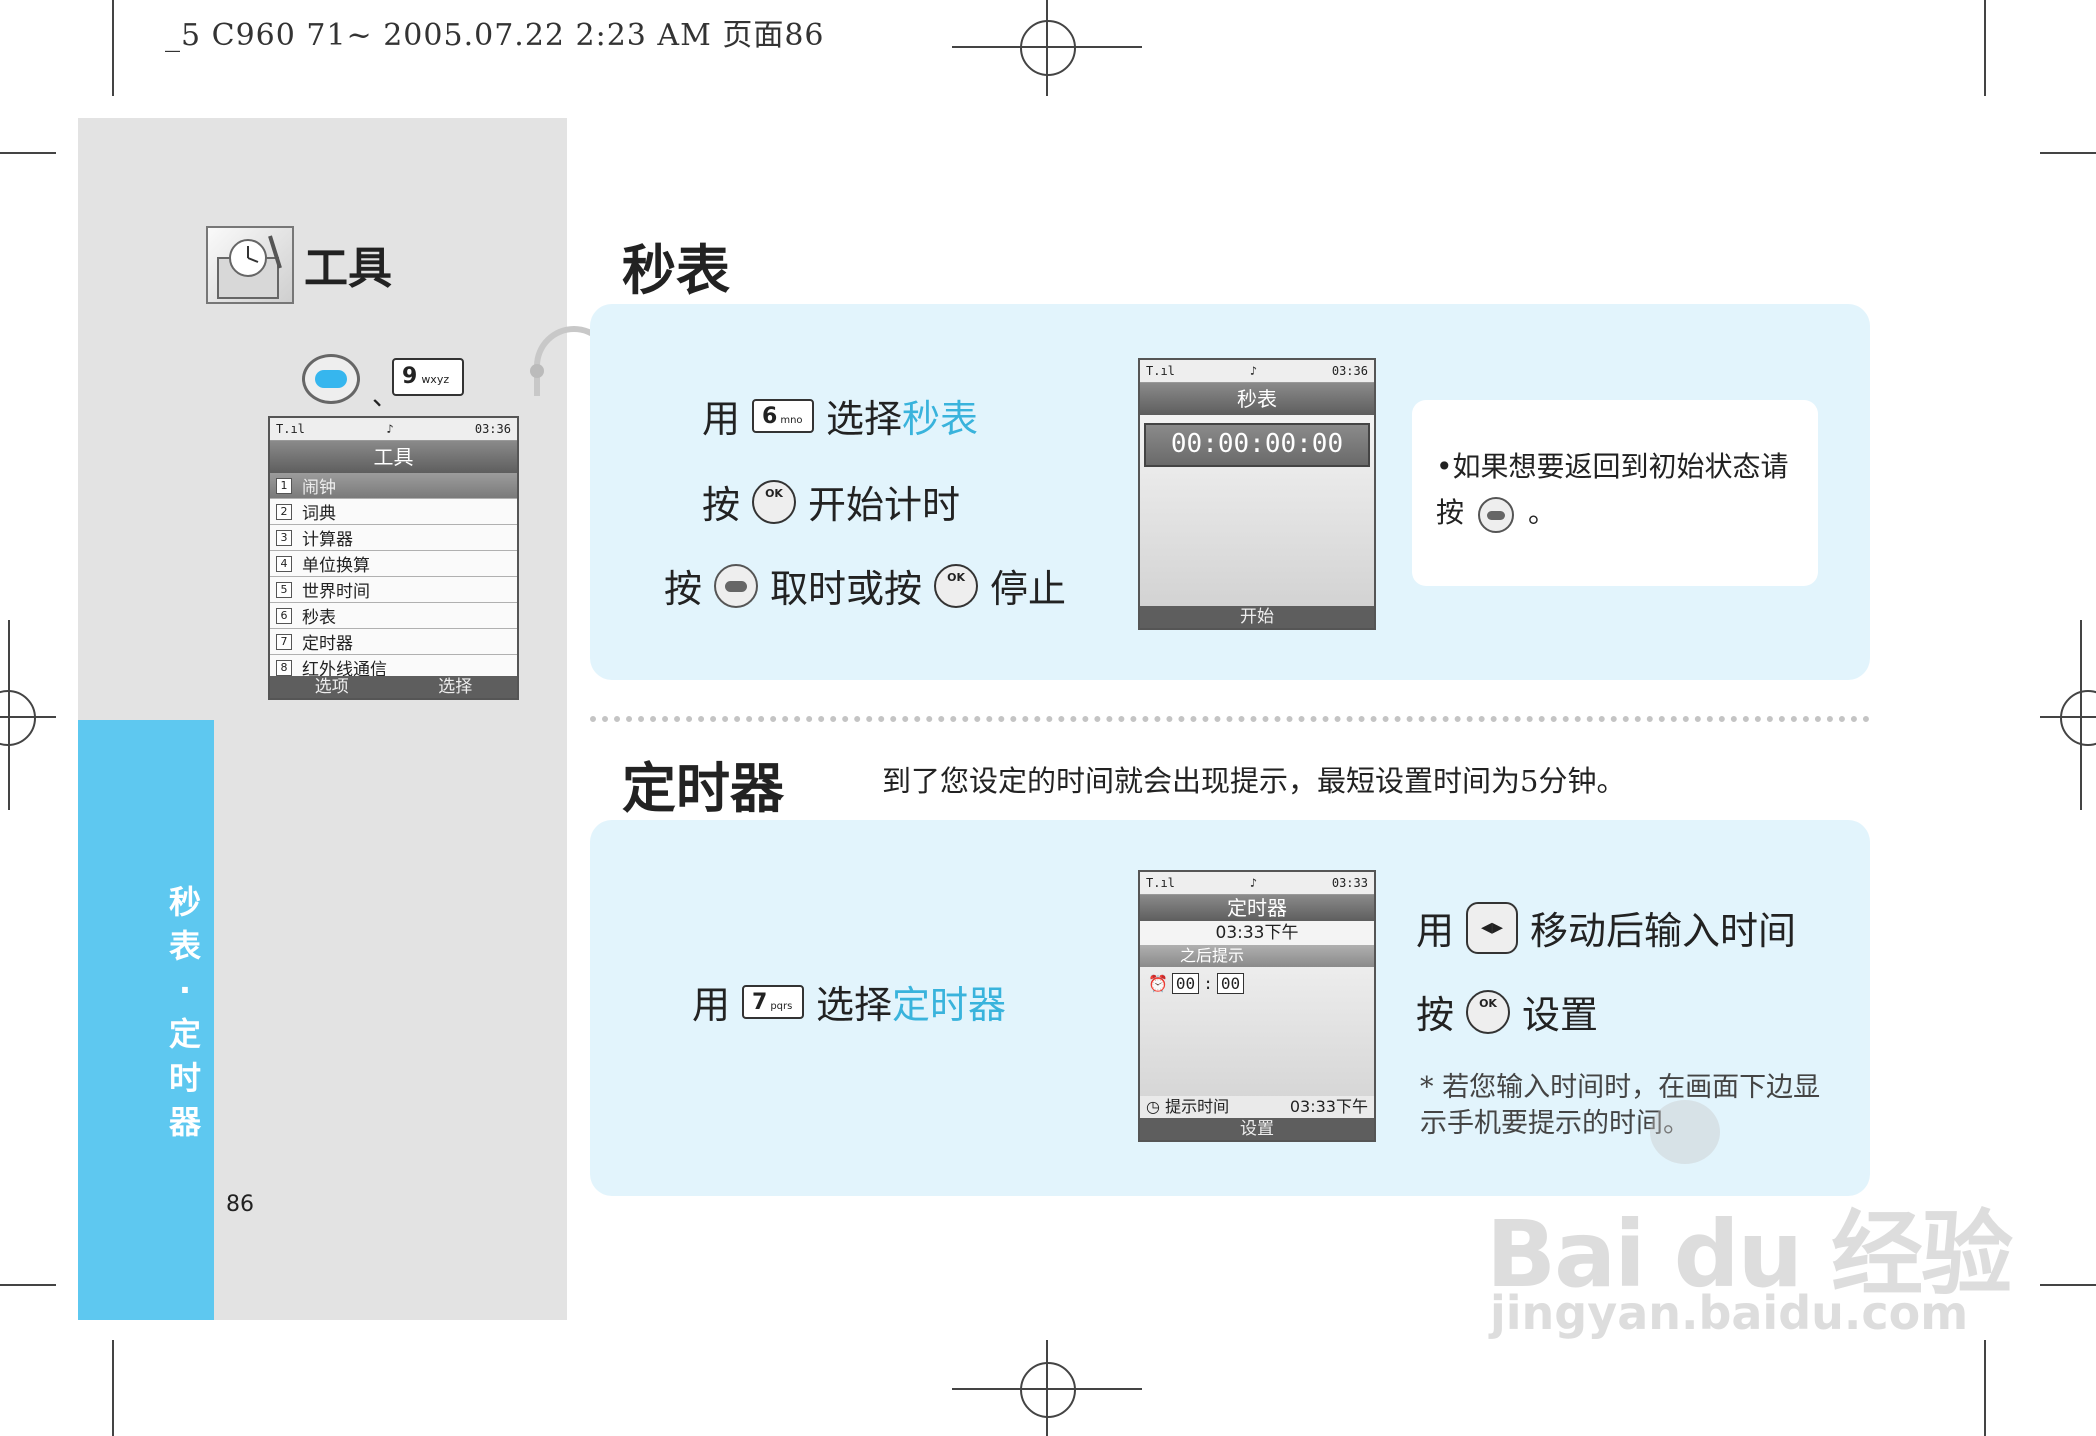  I want to click on highlight-text: 定时器, so click(949, 1005).